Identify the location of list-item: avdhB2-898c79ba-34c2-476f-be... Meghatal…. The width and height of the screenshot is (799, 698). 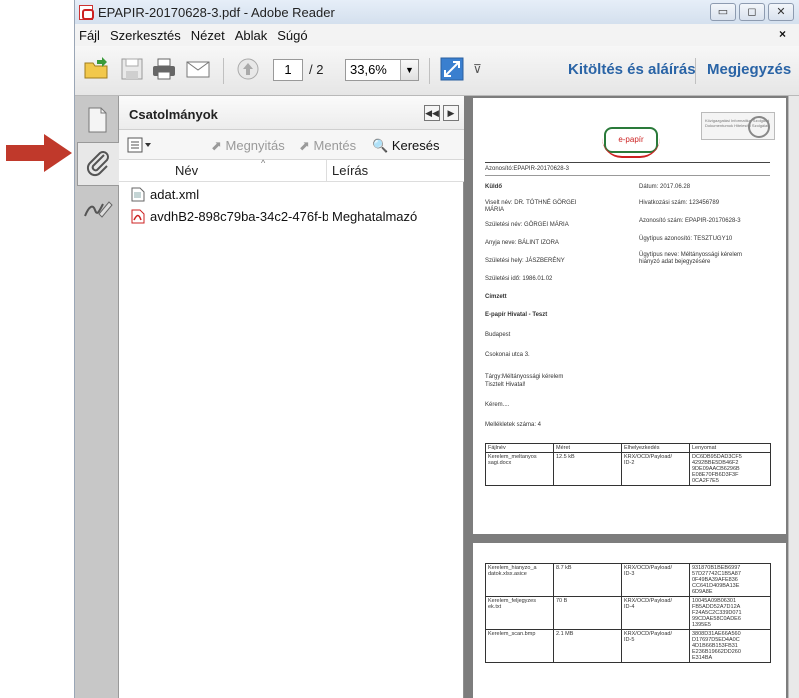
(291, 217).